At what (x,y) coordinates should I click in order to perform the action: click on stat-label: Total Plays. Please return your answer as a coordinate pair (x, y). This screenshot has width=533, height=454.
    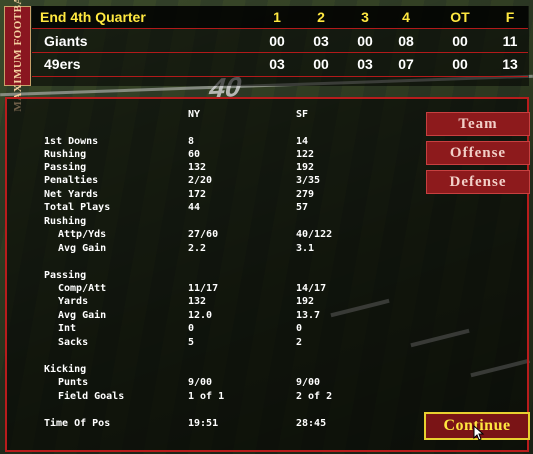
    Looking at the image, I should click on (77, 207).